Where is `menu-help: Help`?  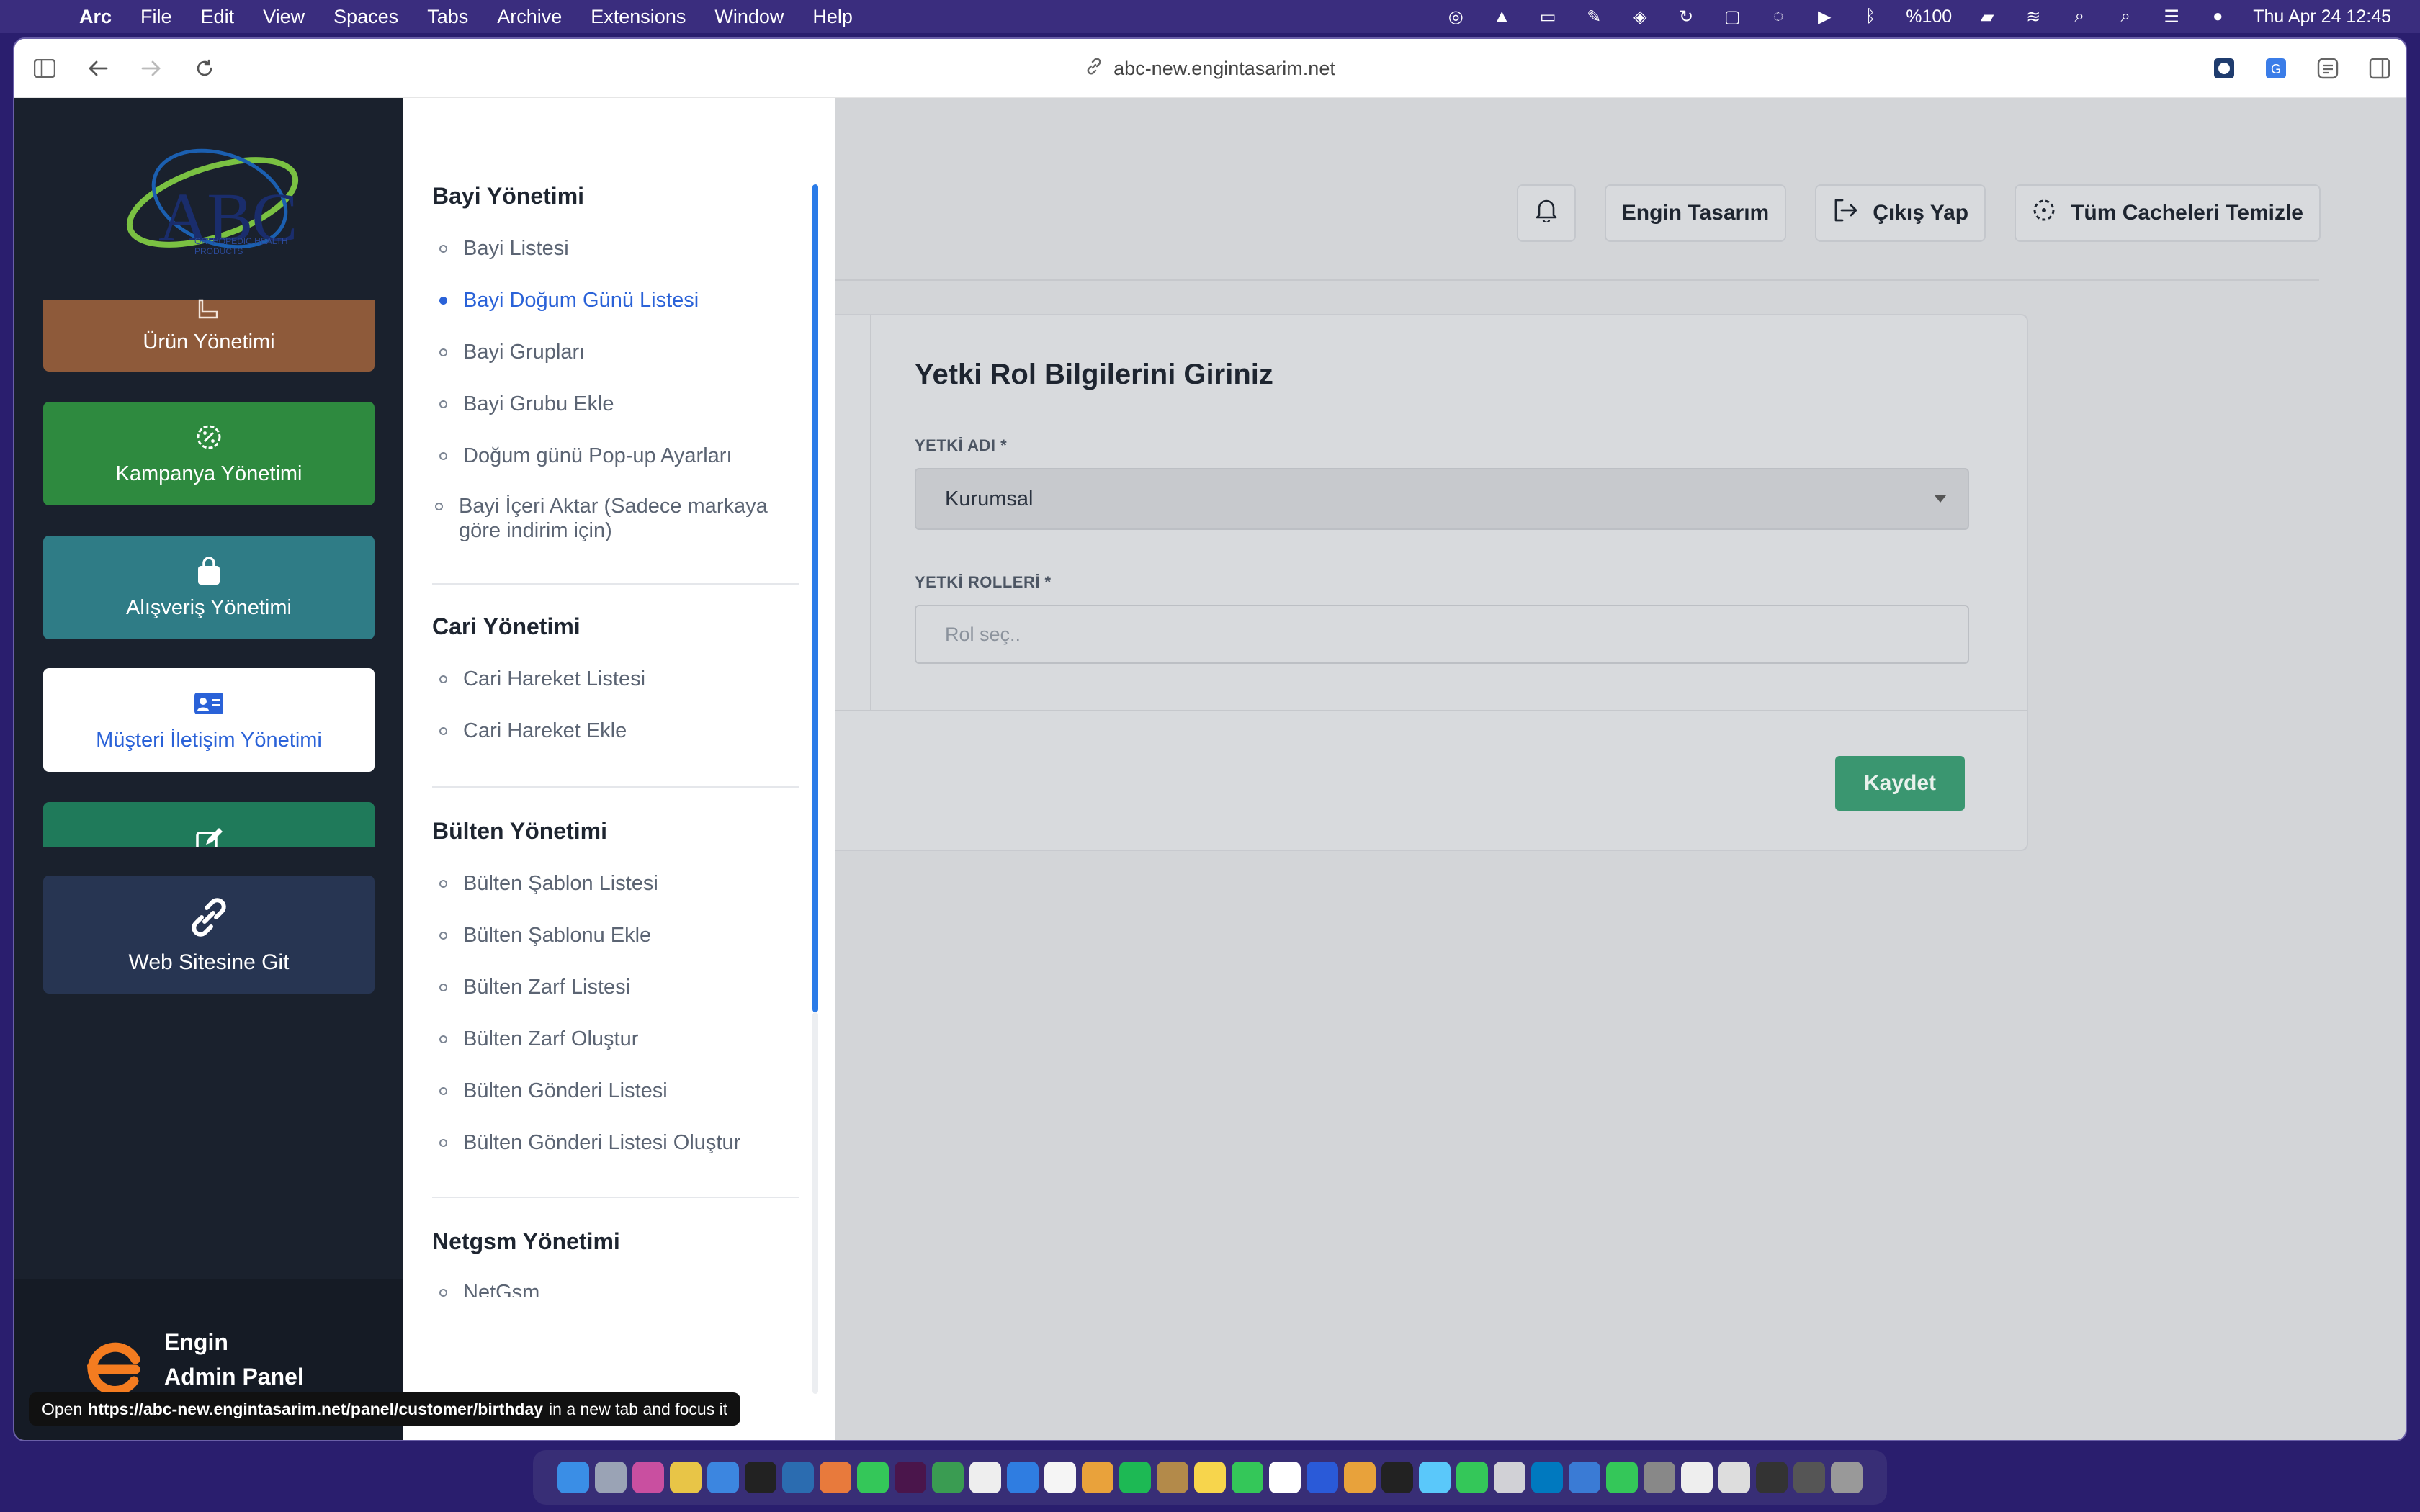 menu-help: Help is located at coordinates (832, 17).